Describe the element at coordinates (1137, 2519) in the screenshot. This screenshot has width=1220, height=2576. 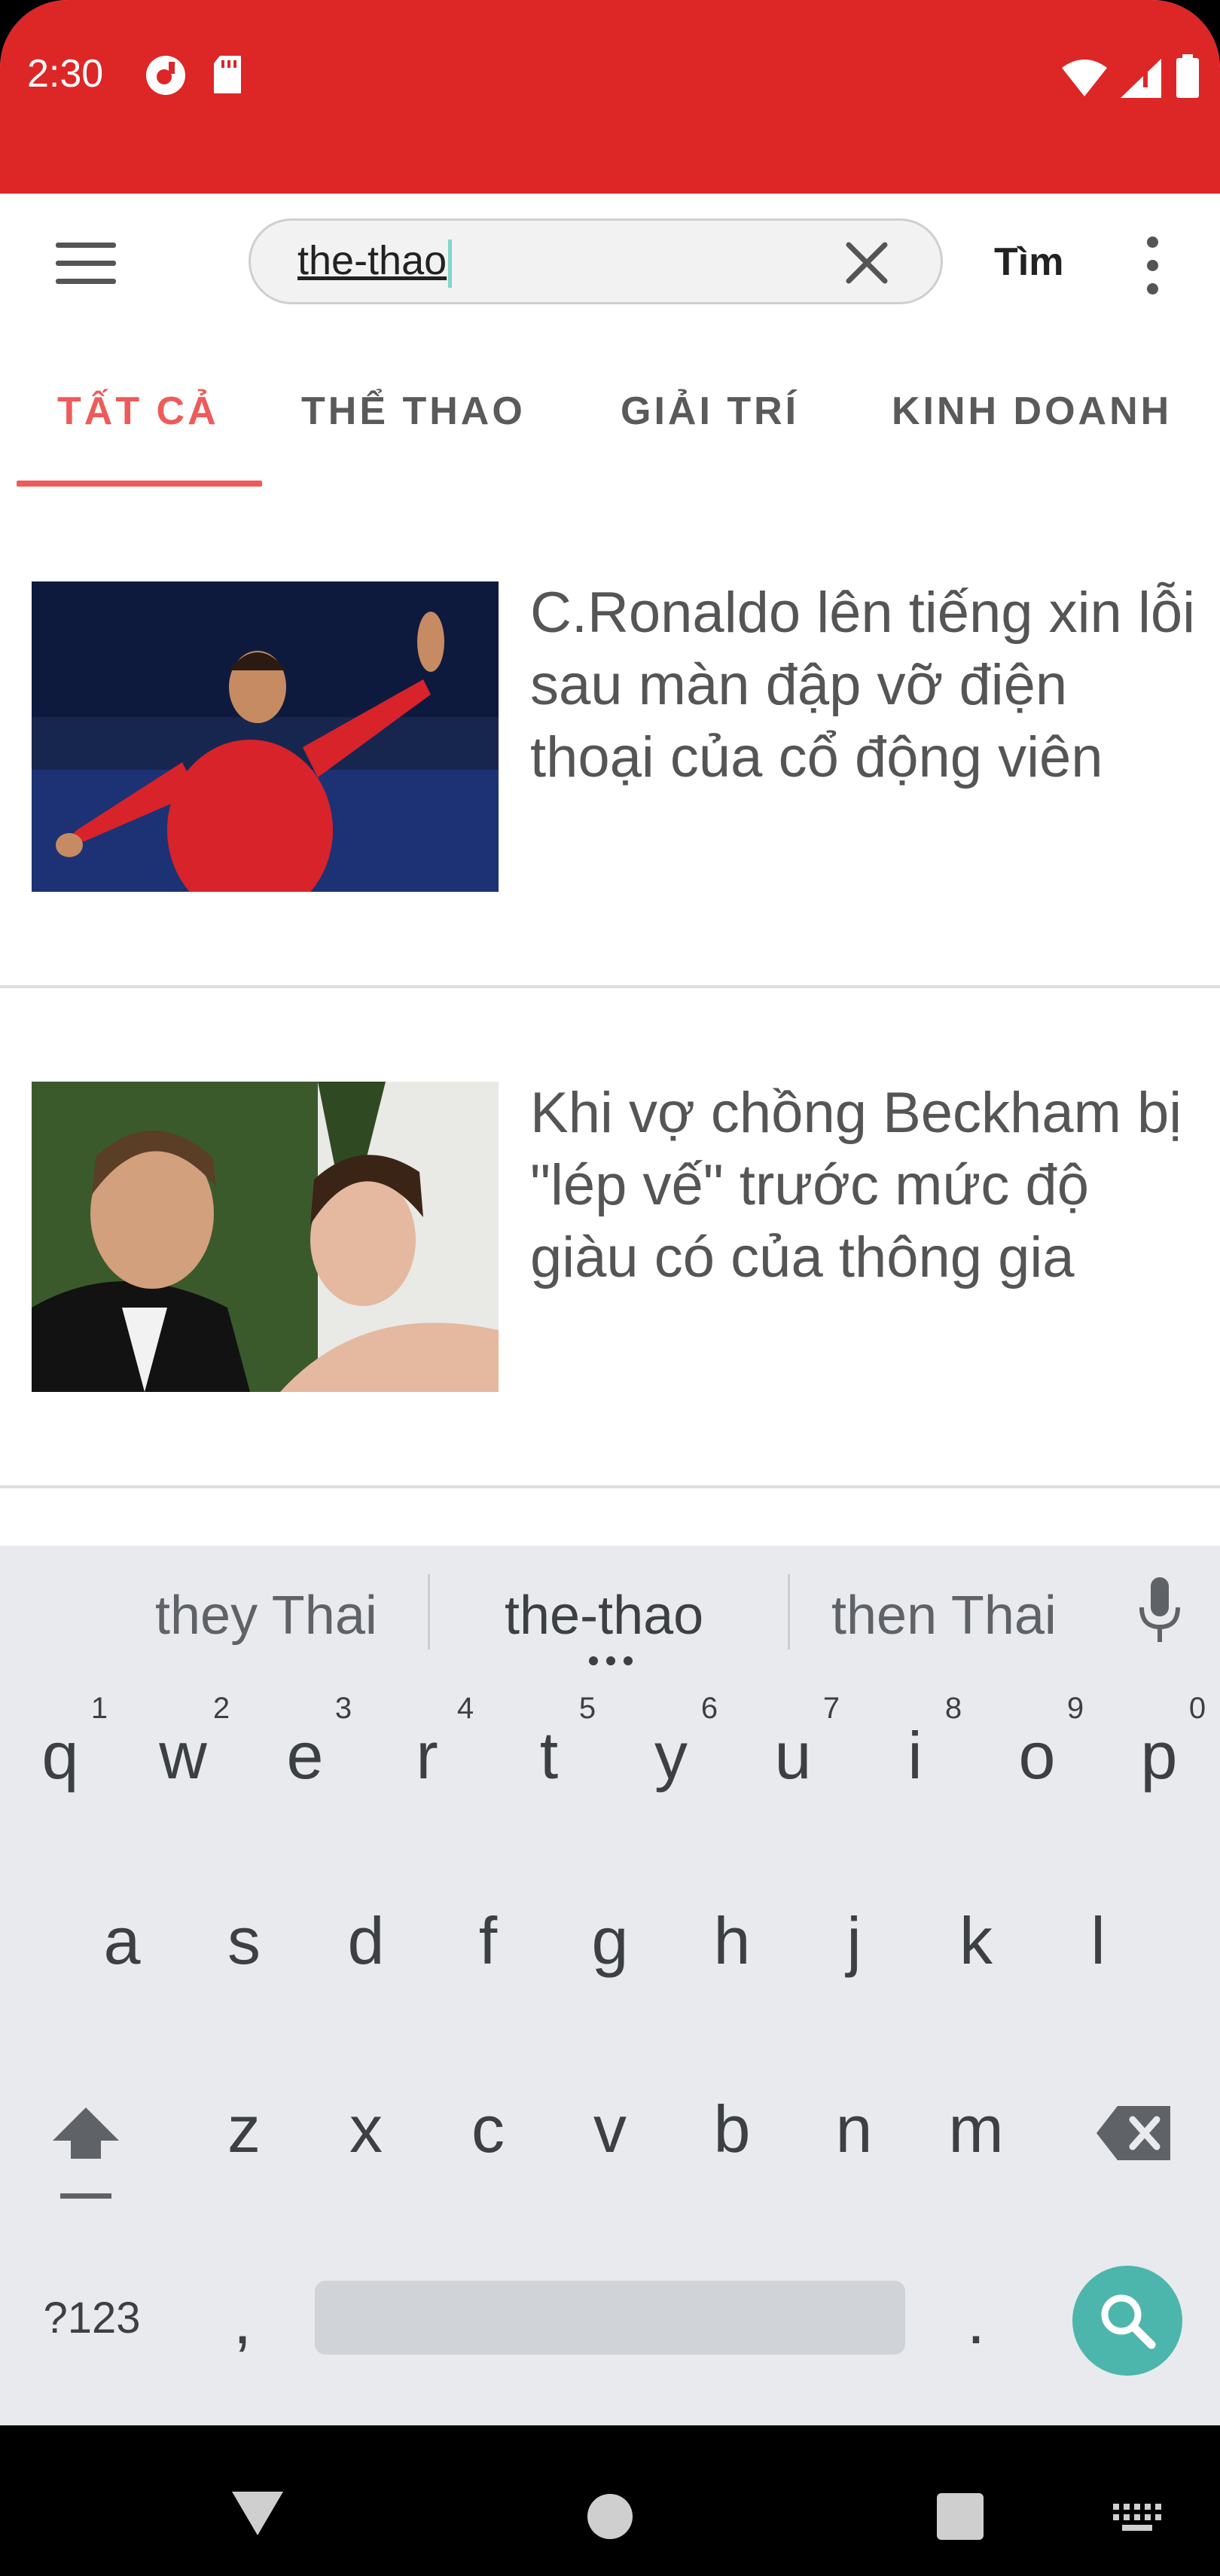
I see `keyboard-switch-icon` at that location.